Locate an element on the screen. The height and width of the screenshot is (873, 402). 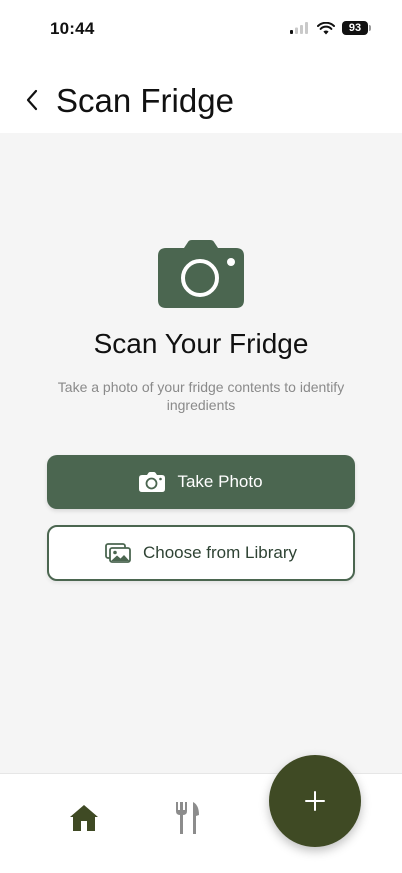
status-time: 10:44 is located at coordinates (72, 28).